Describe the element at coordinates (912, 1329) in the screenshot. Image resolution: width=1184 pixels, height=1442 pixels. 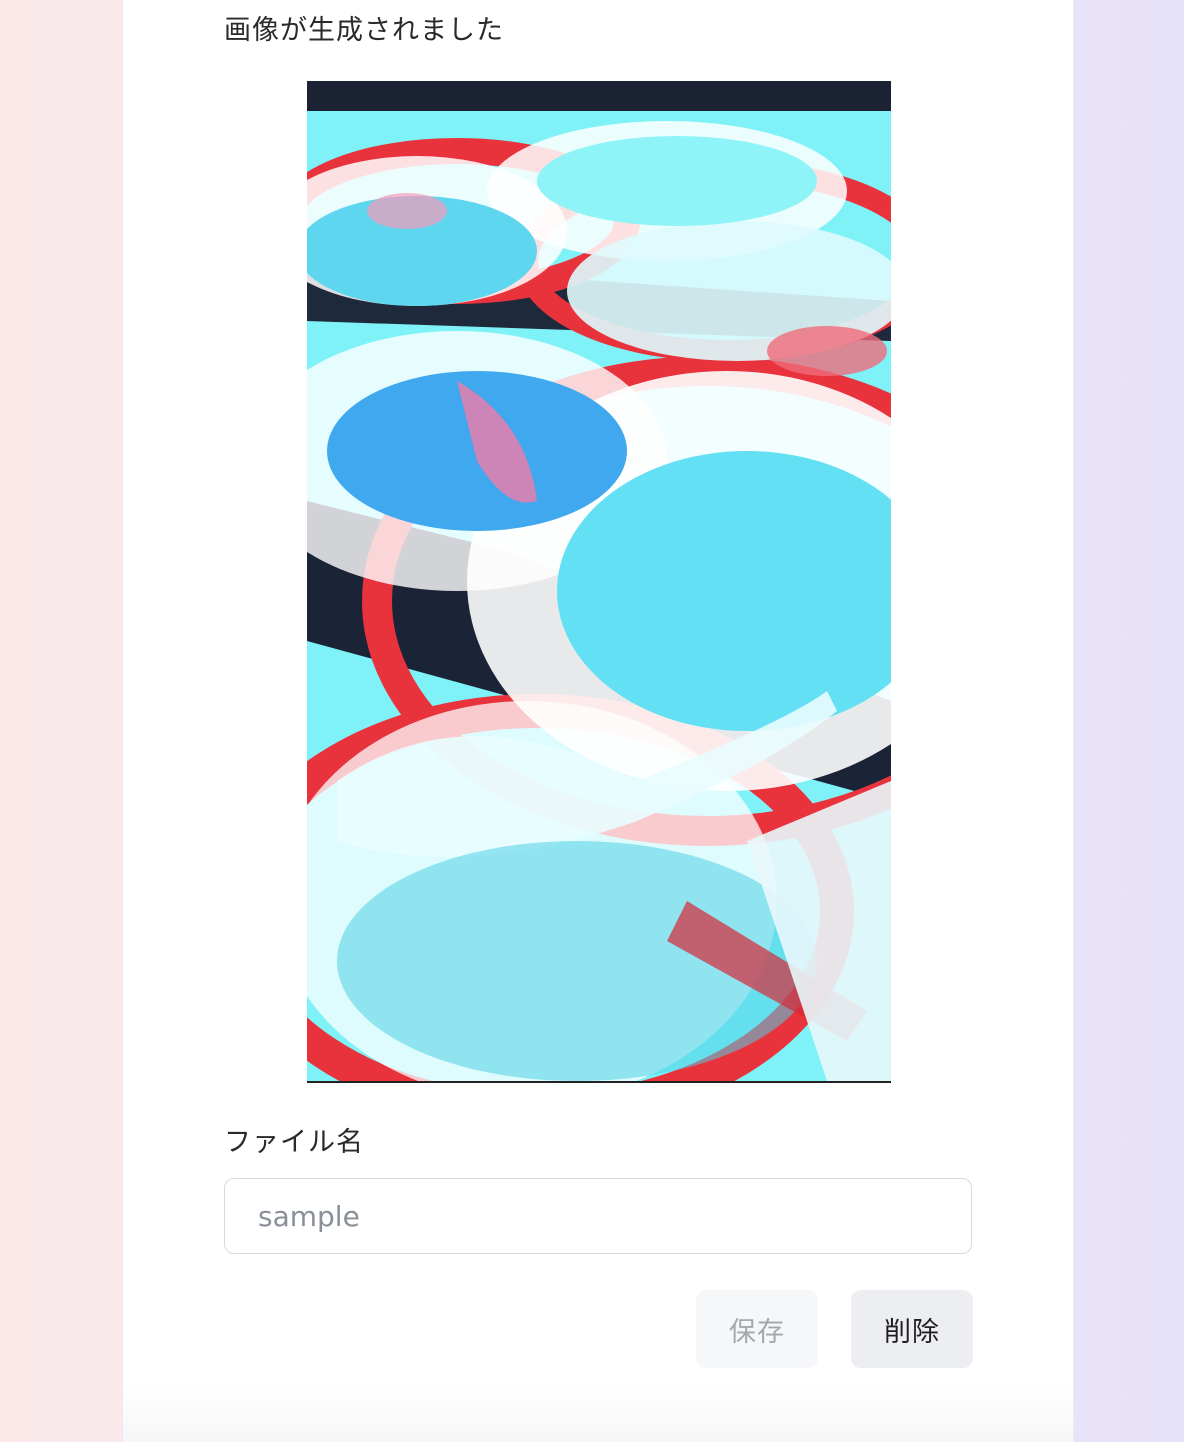
I see `delete-button: 削除` at that location.